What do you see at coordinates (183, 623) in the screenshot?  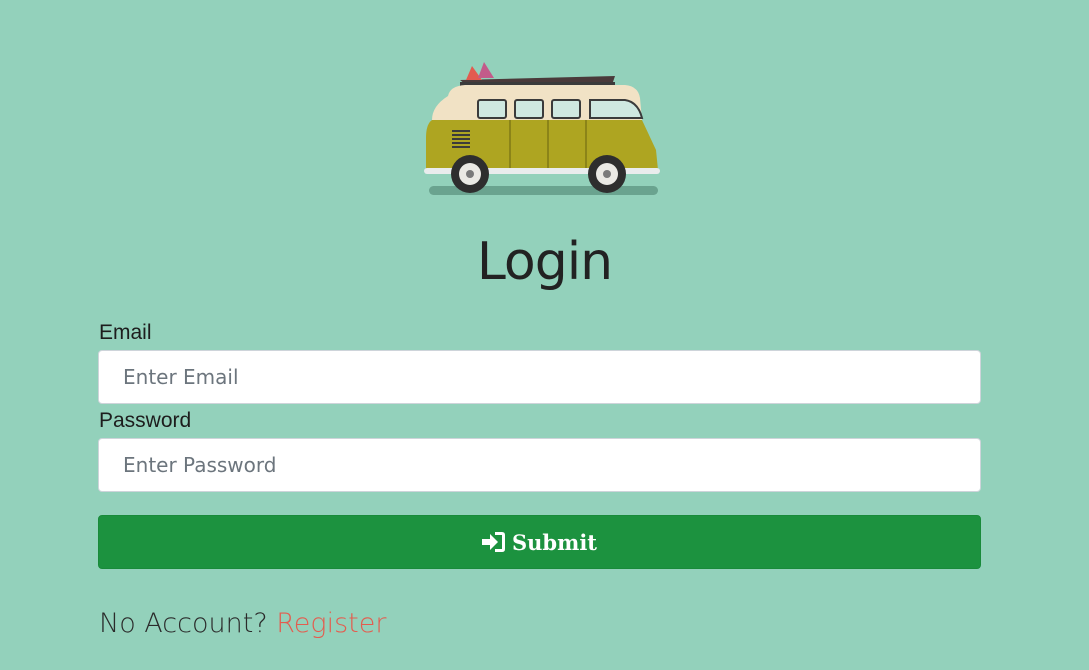 I see `no-account-text: No Account?` at bounding box center [183, 623].